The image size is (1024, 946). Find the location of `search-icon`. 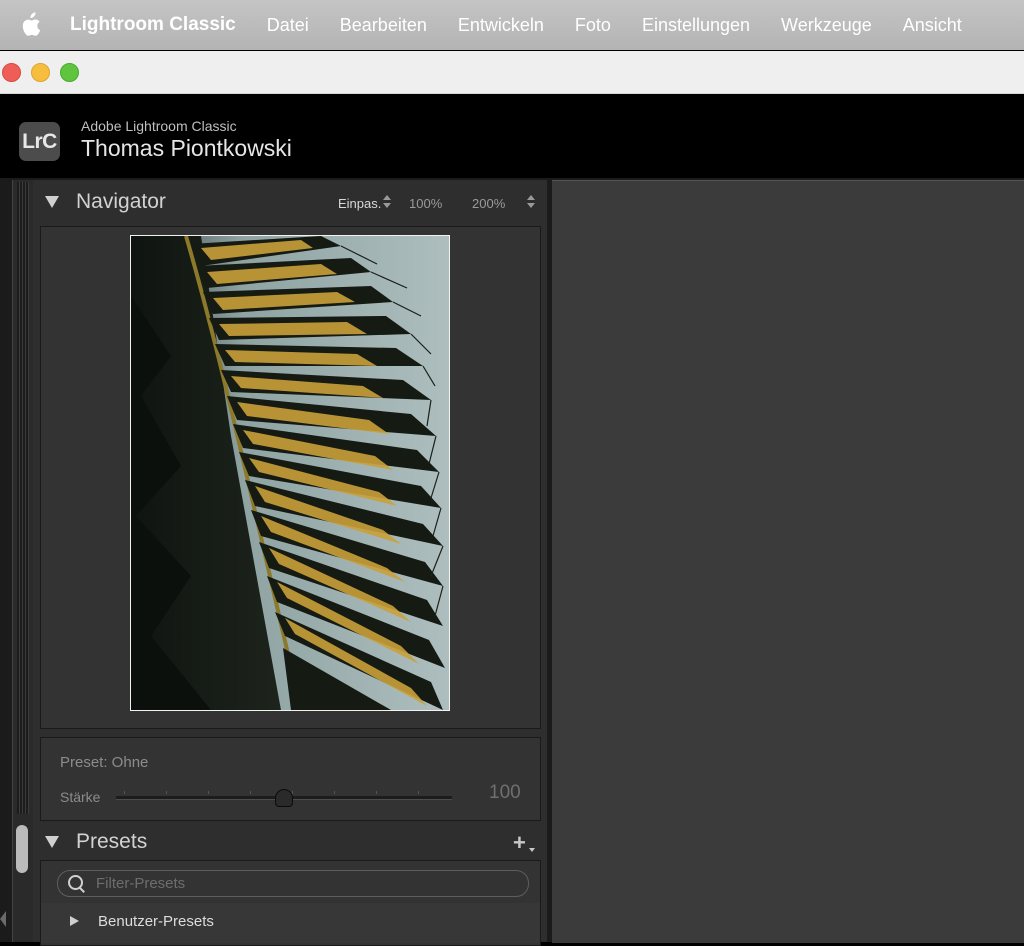

search-icon is located at coordinates (75, 882).